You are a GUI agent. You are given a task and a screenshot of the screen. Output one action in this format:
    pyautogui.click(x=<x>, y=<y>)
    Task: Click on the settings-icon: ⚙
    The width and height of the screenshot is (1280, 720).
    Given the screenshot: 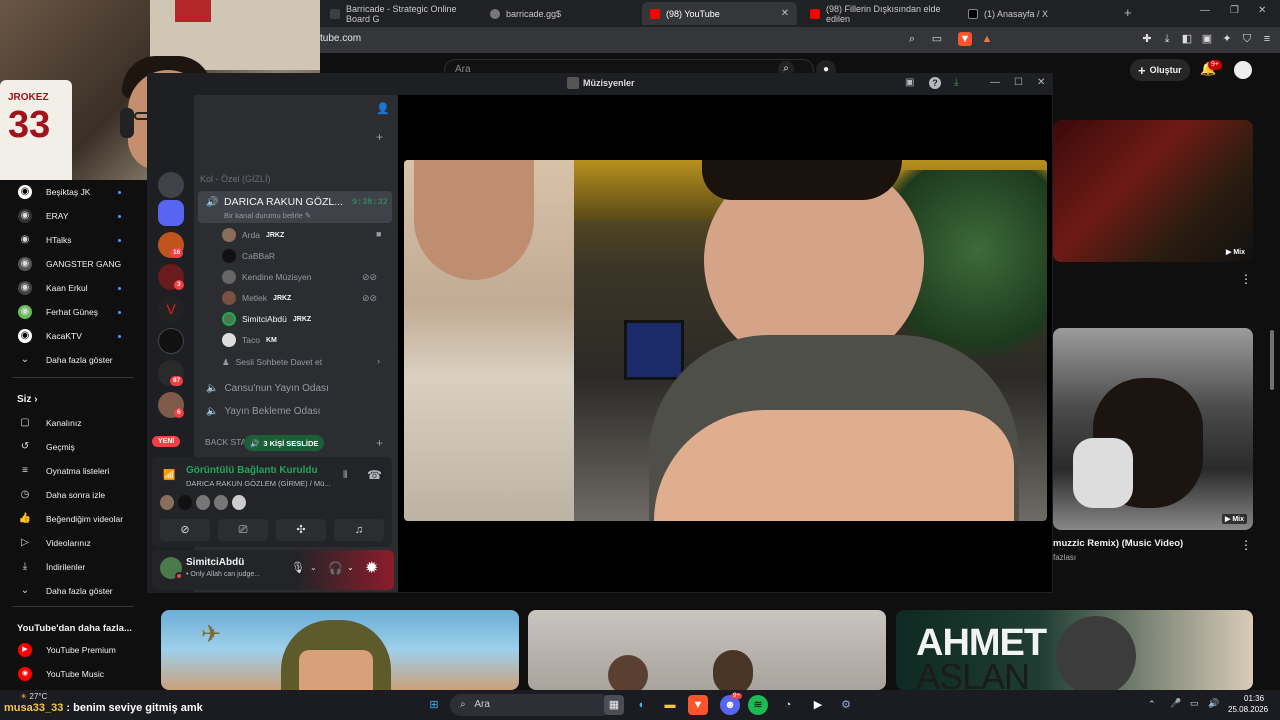 What is the action you would take?
    pyautogui.click(x=846, y=705)
    